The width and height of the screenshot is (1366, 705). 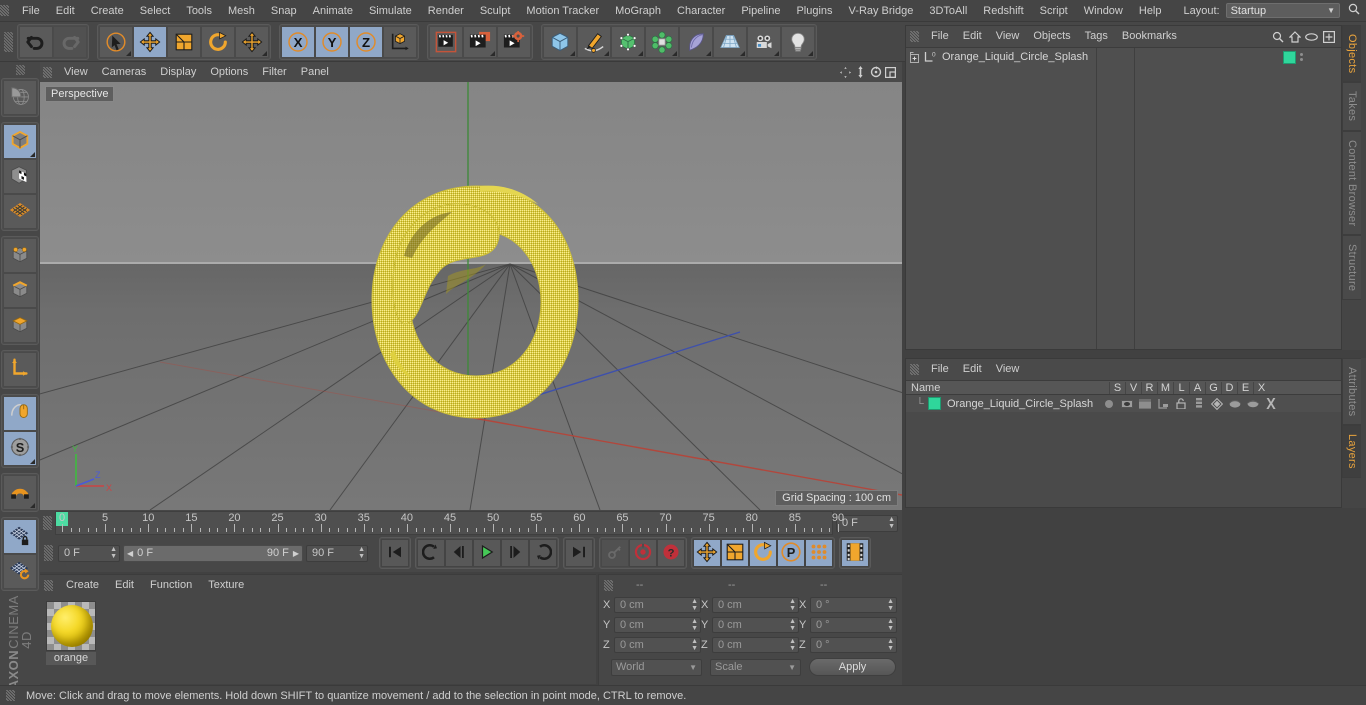 What do you see at coordinates (643, 553) in the screenshot?
I see `autokeying-button` at bounding box center [643, 553].